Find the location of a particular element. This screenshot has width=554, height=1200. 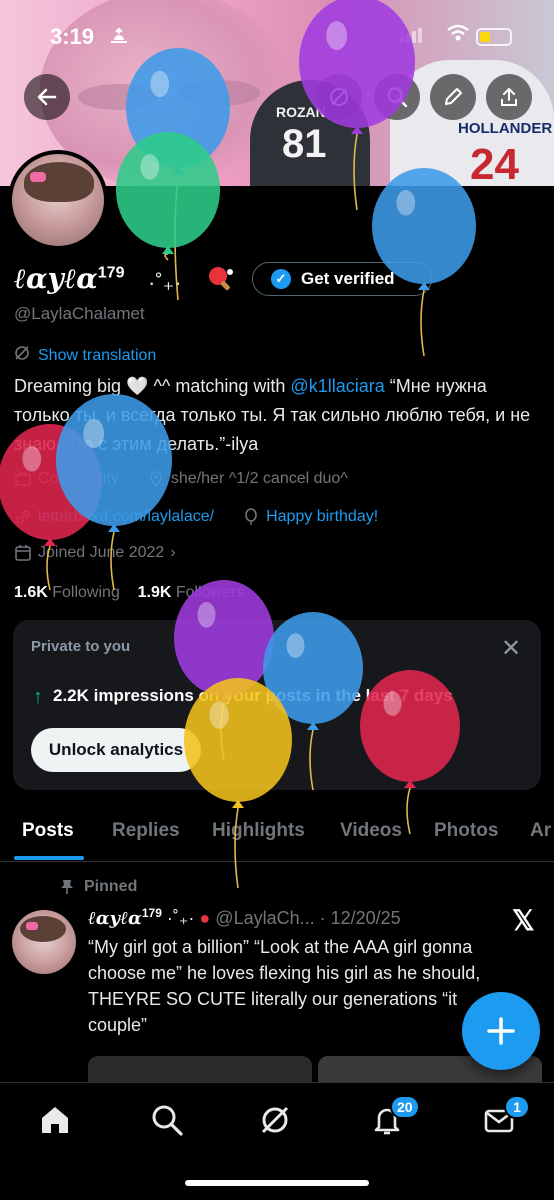

status-time: 3:19 is located at coordinates (72, 36).